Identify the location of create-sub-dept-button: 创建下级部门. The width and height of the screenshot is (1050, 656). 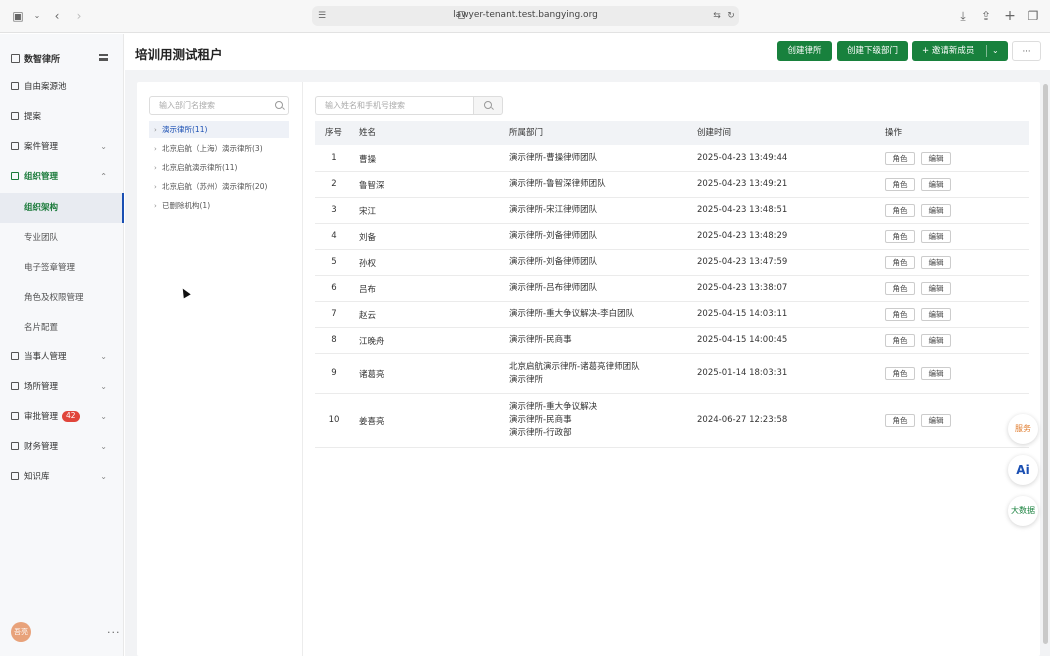
(872, 51).